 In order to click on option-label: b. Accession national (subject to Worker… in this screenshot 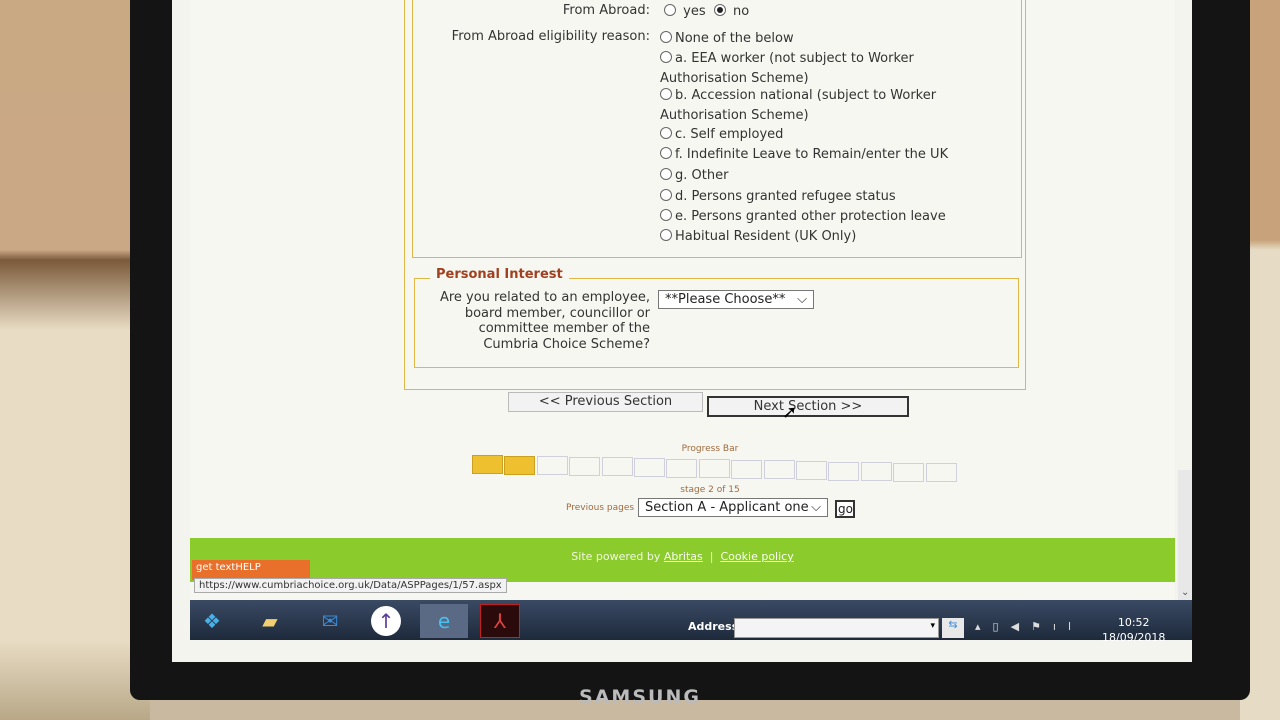, I will do `click(798, 105)`.